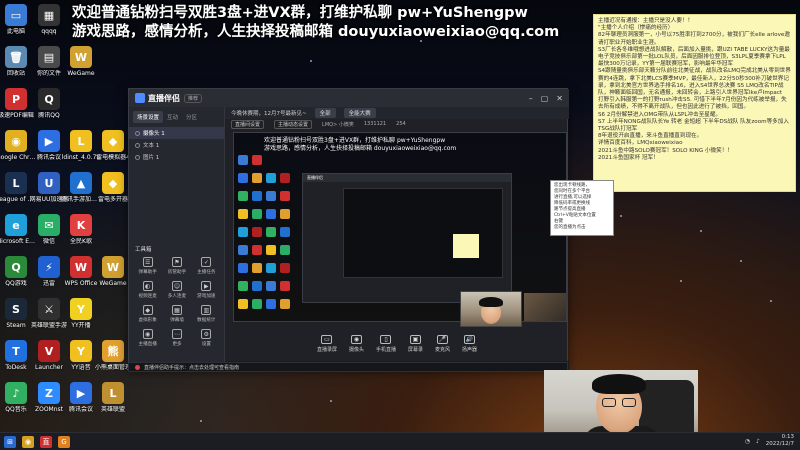  I want to click on control-icon: 🎤, so click(443, 339).